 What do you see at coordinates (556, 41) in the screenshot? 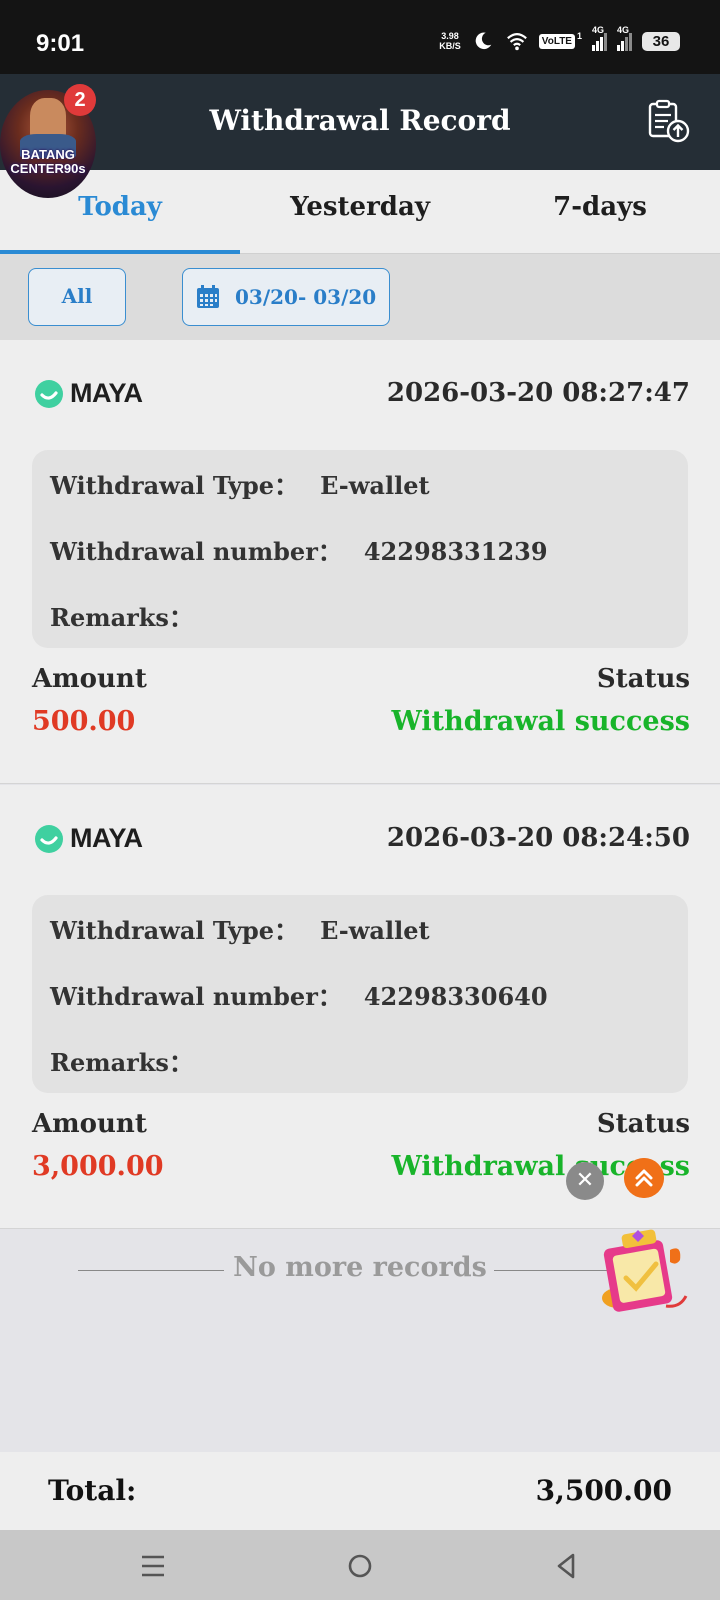
I see `volte-badge: VoLTE` at bounding box center [556, 41].